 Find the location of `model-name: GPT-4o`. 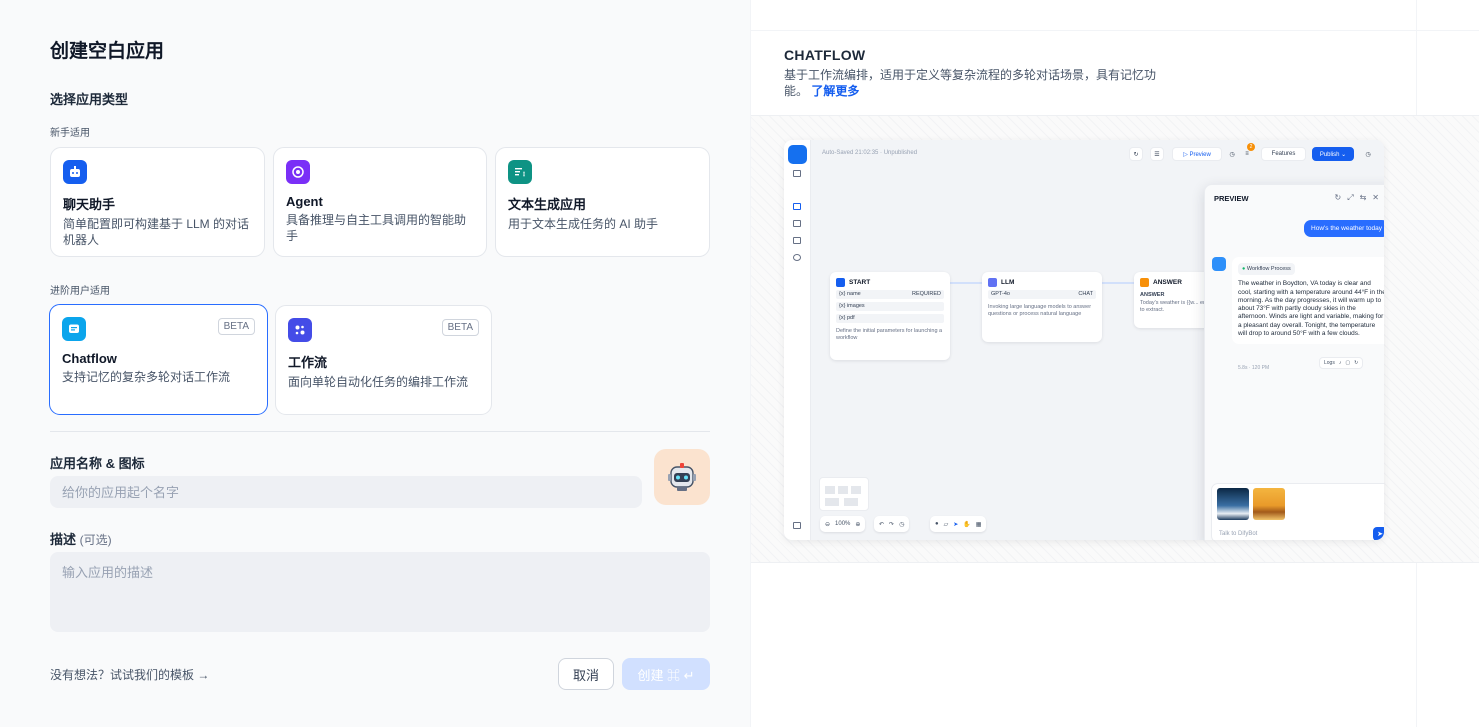

model-name: GPT-4o is located at coordinates (1000, 294).